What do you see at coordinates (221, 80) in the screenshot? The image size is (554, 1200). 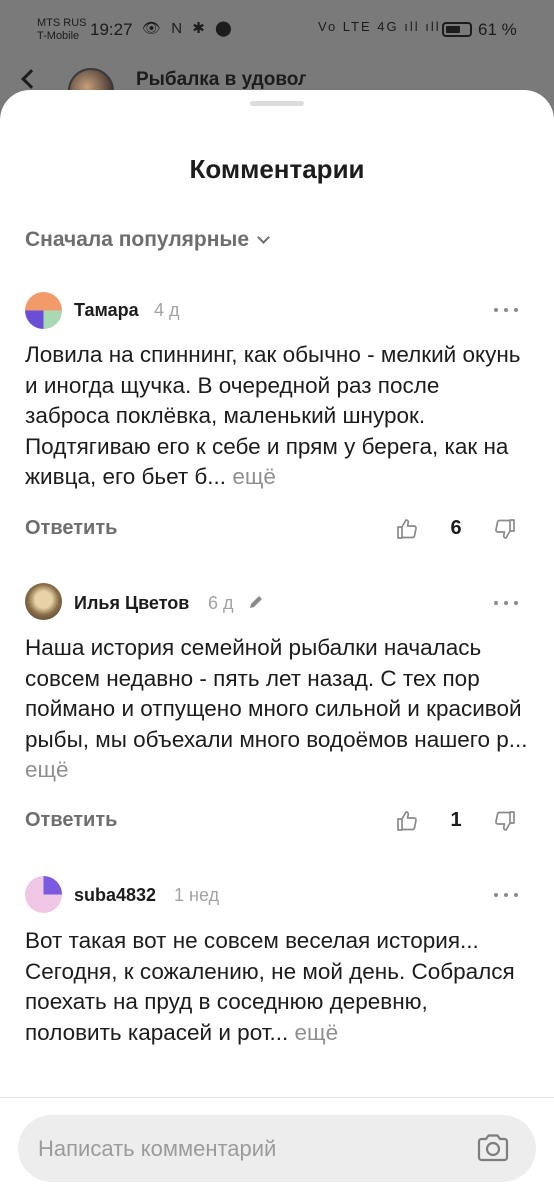 I see `channel-title: Рыбалка в удовол` at bounding box center [221, 80].